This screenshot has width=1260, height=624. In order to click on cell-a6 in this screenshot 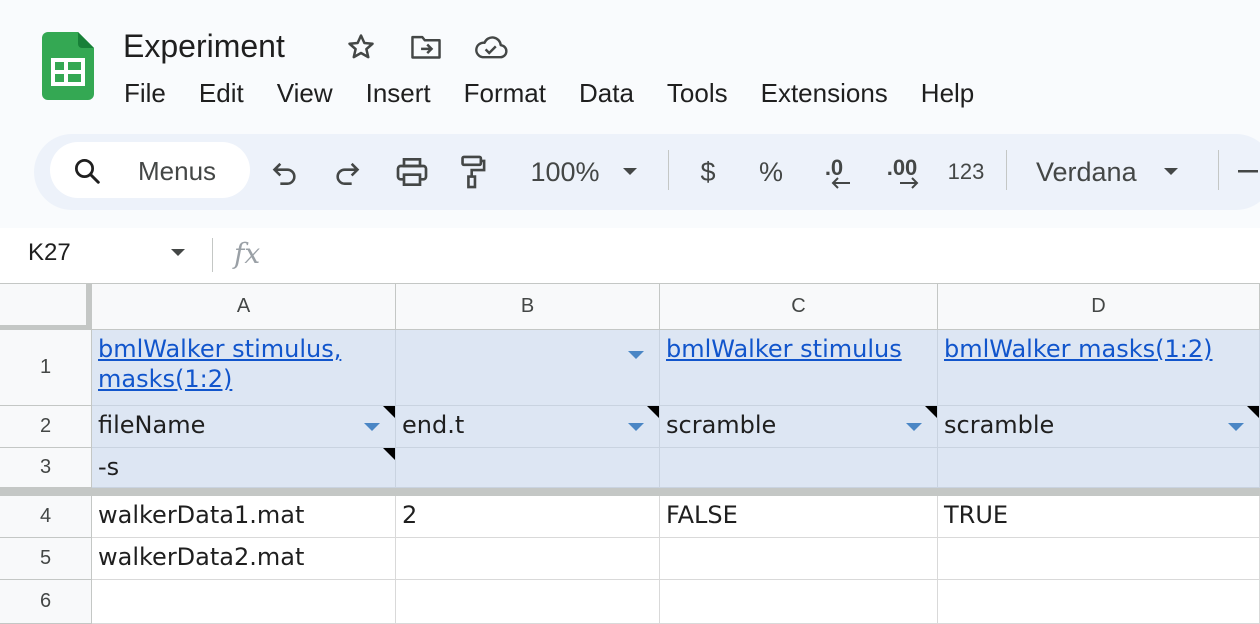, I will do `click(244, 602)`.